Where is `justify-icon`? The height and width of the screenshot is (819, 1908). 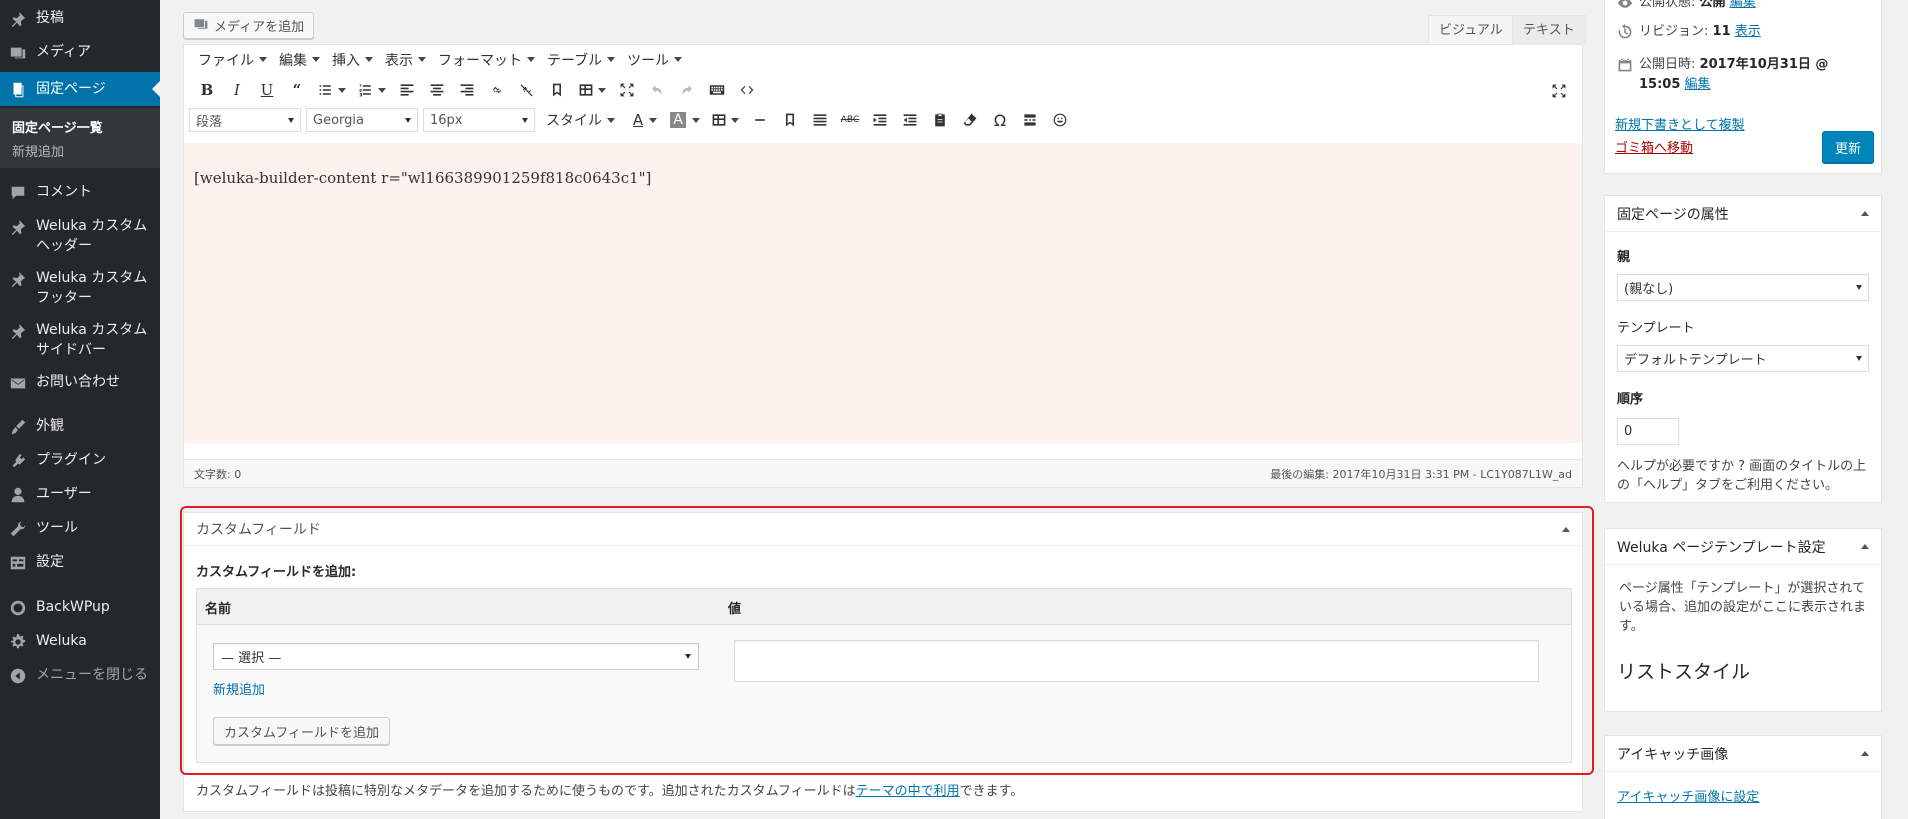
justify-icon is located at coordinates (820, 120).